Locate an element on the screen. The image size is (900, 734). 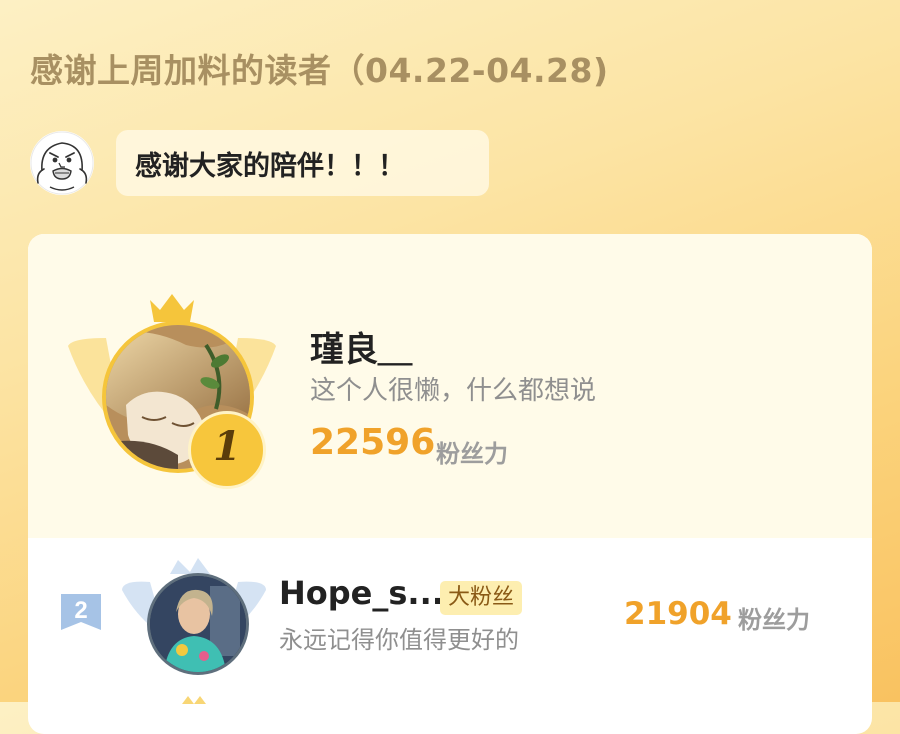
rank-1-medal: 1 is located at coordinates (227, 450).